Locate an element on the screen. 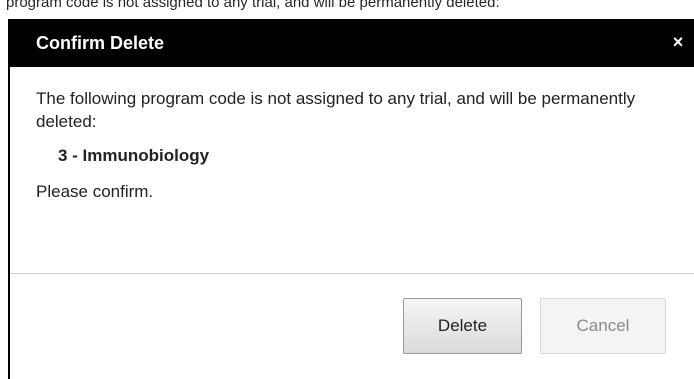 Image resolution: width=694 pixels, height=379 pixels. program-code-item: 3 - Immunobiology is located at coordinates (134, 155).